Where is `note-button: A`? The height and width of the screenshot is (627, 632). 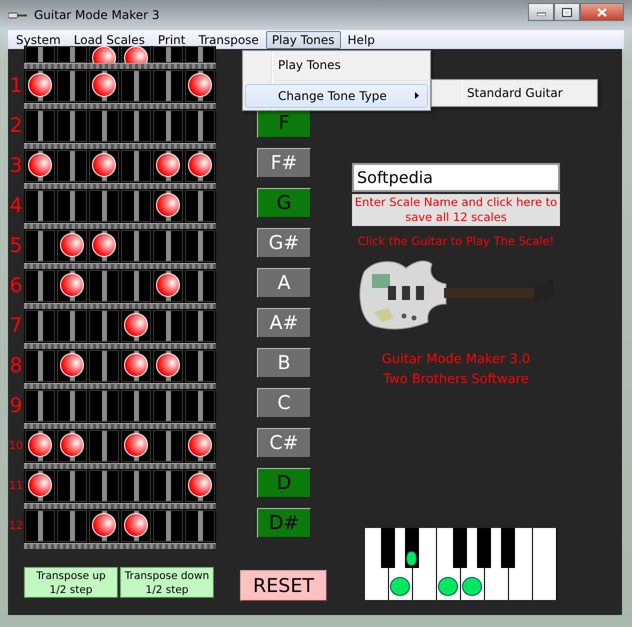
note-button: A is located at coordinates (284, 283).